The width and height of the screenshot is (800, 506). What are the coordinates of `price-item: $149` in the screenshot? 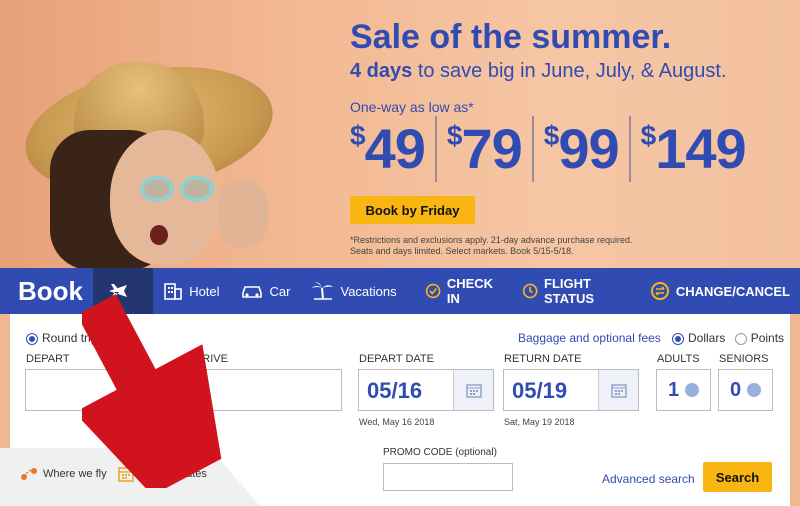 It's located at (698, 149).